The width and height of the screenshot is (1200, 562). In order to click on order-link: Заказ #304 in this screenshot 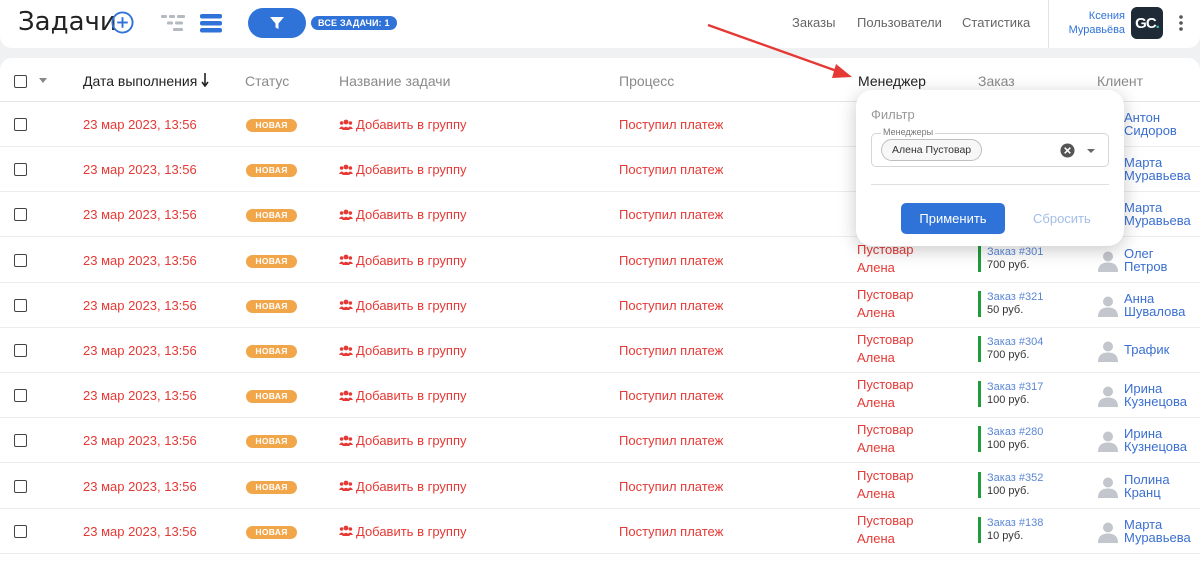, I will do `click(1015, 342)`.